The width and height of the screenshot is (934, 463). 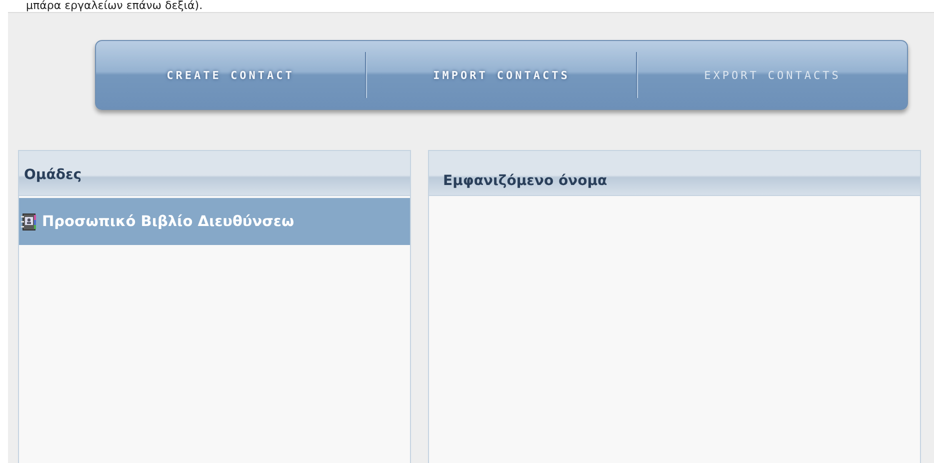 I want to click on group-item: Προσωπικό Βιβλίο Διευθύνσεω, so click(x=214, y=221).